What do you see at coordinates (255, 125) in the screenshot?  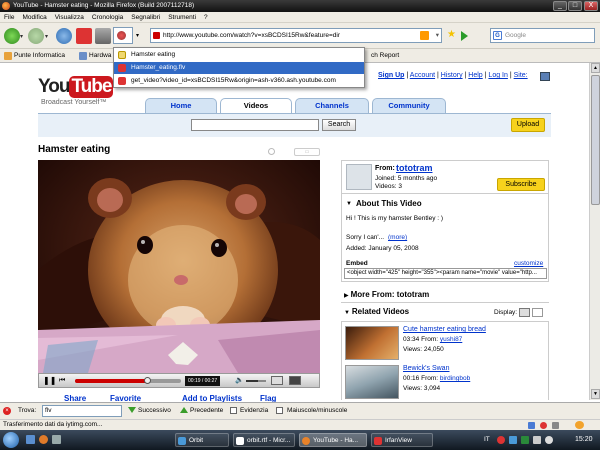 I see `youtube-search-input` at bounding box center [255, 125].